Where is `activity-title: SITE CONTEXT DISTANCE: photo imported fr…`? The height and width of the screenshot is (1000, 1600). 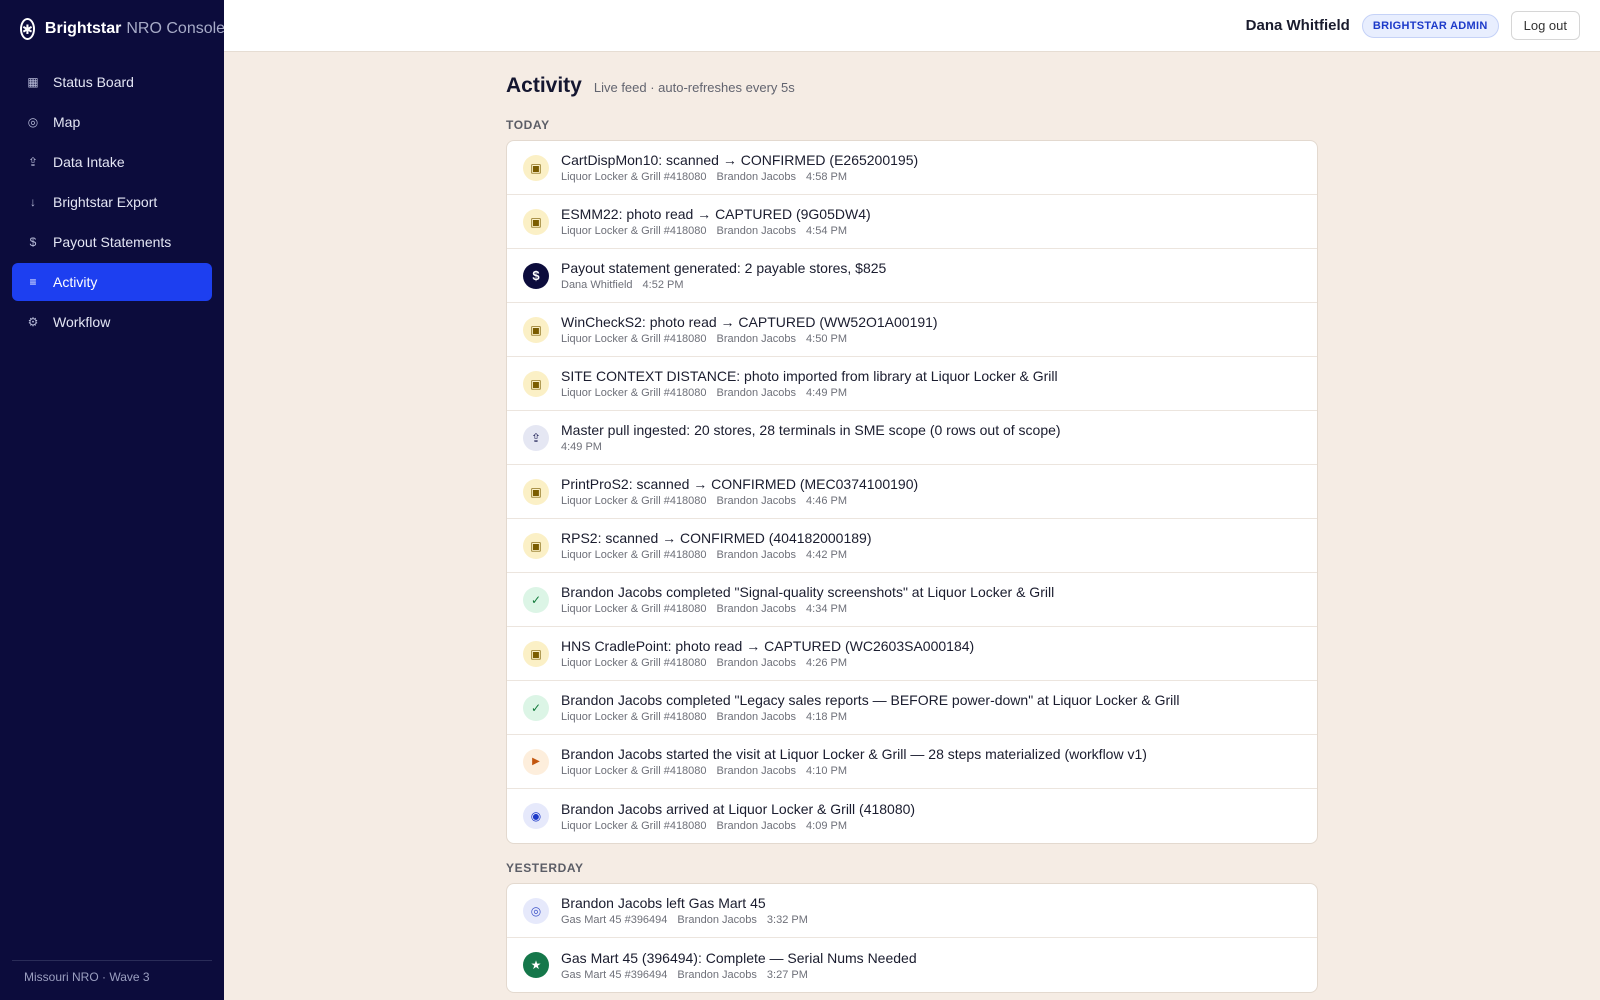 activity-title: SITE CONTEXT DISTANCE: photo imported fr… is located at coordinates (809, 376).